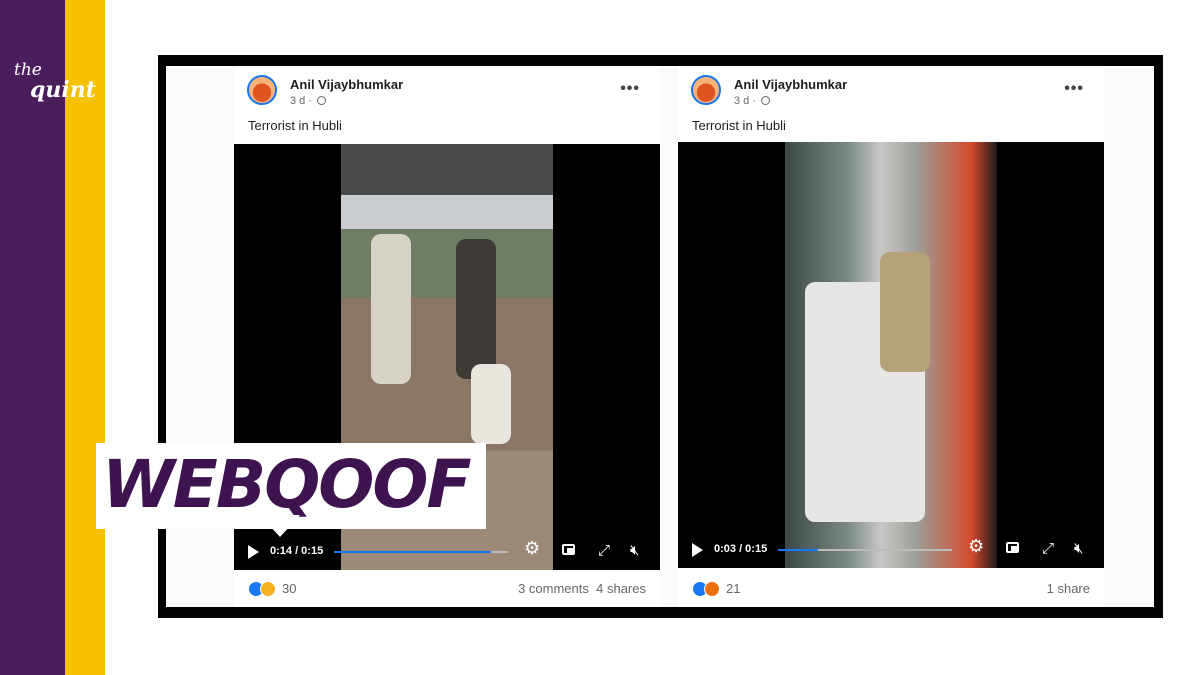 This screenshot has width=1200, height=675. Describe the element at coordinates (553, 588) in the screenshot. I see `comments-count: 3 comments` at that location.